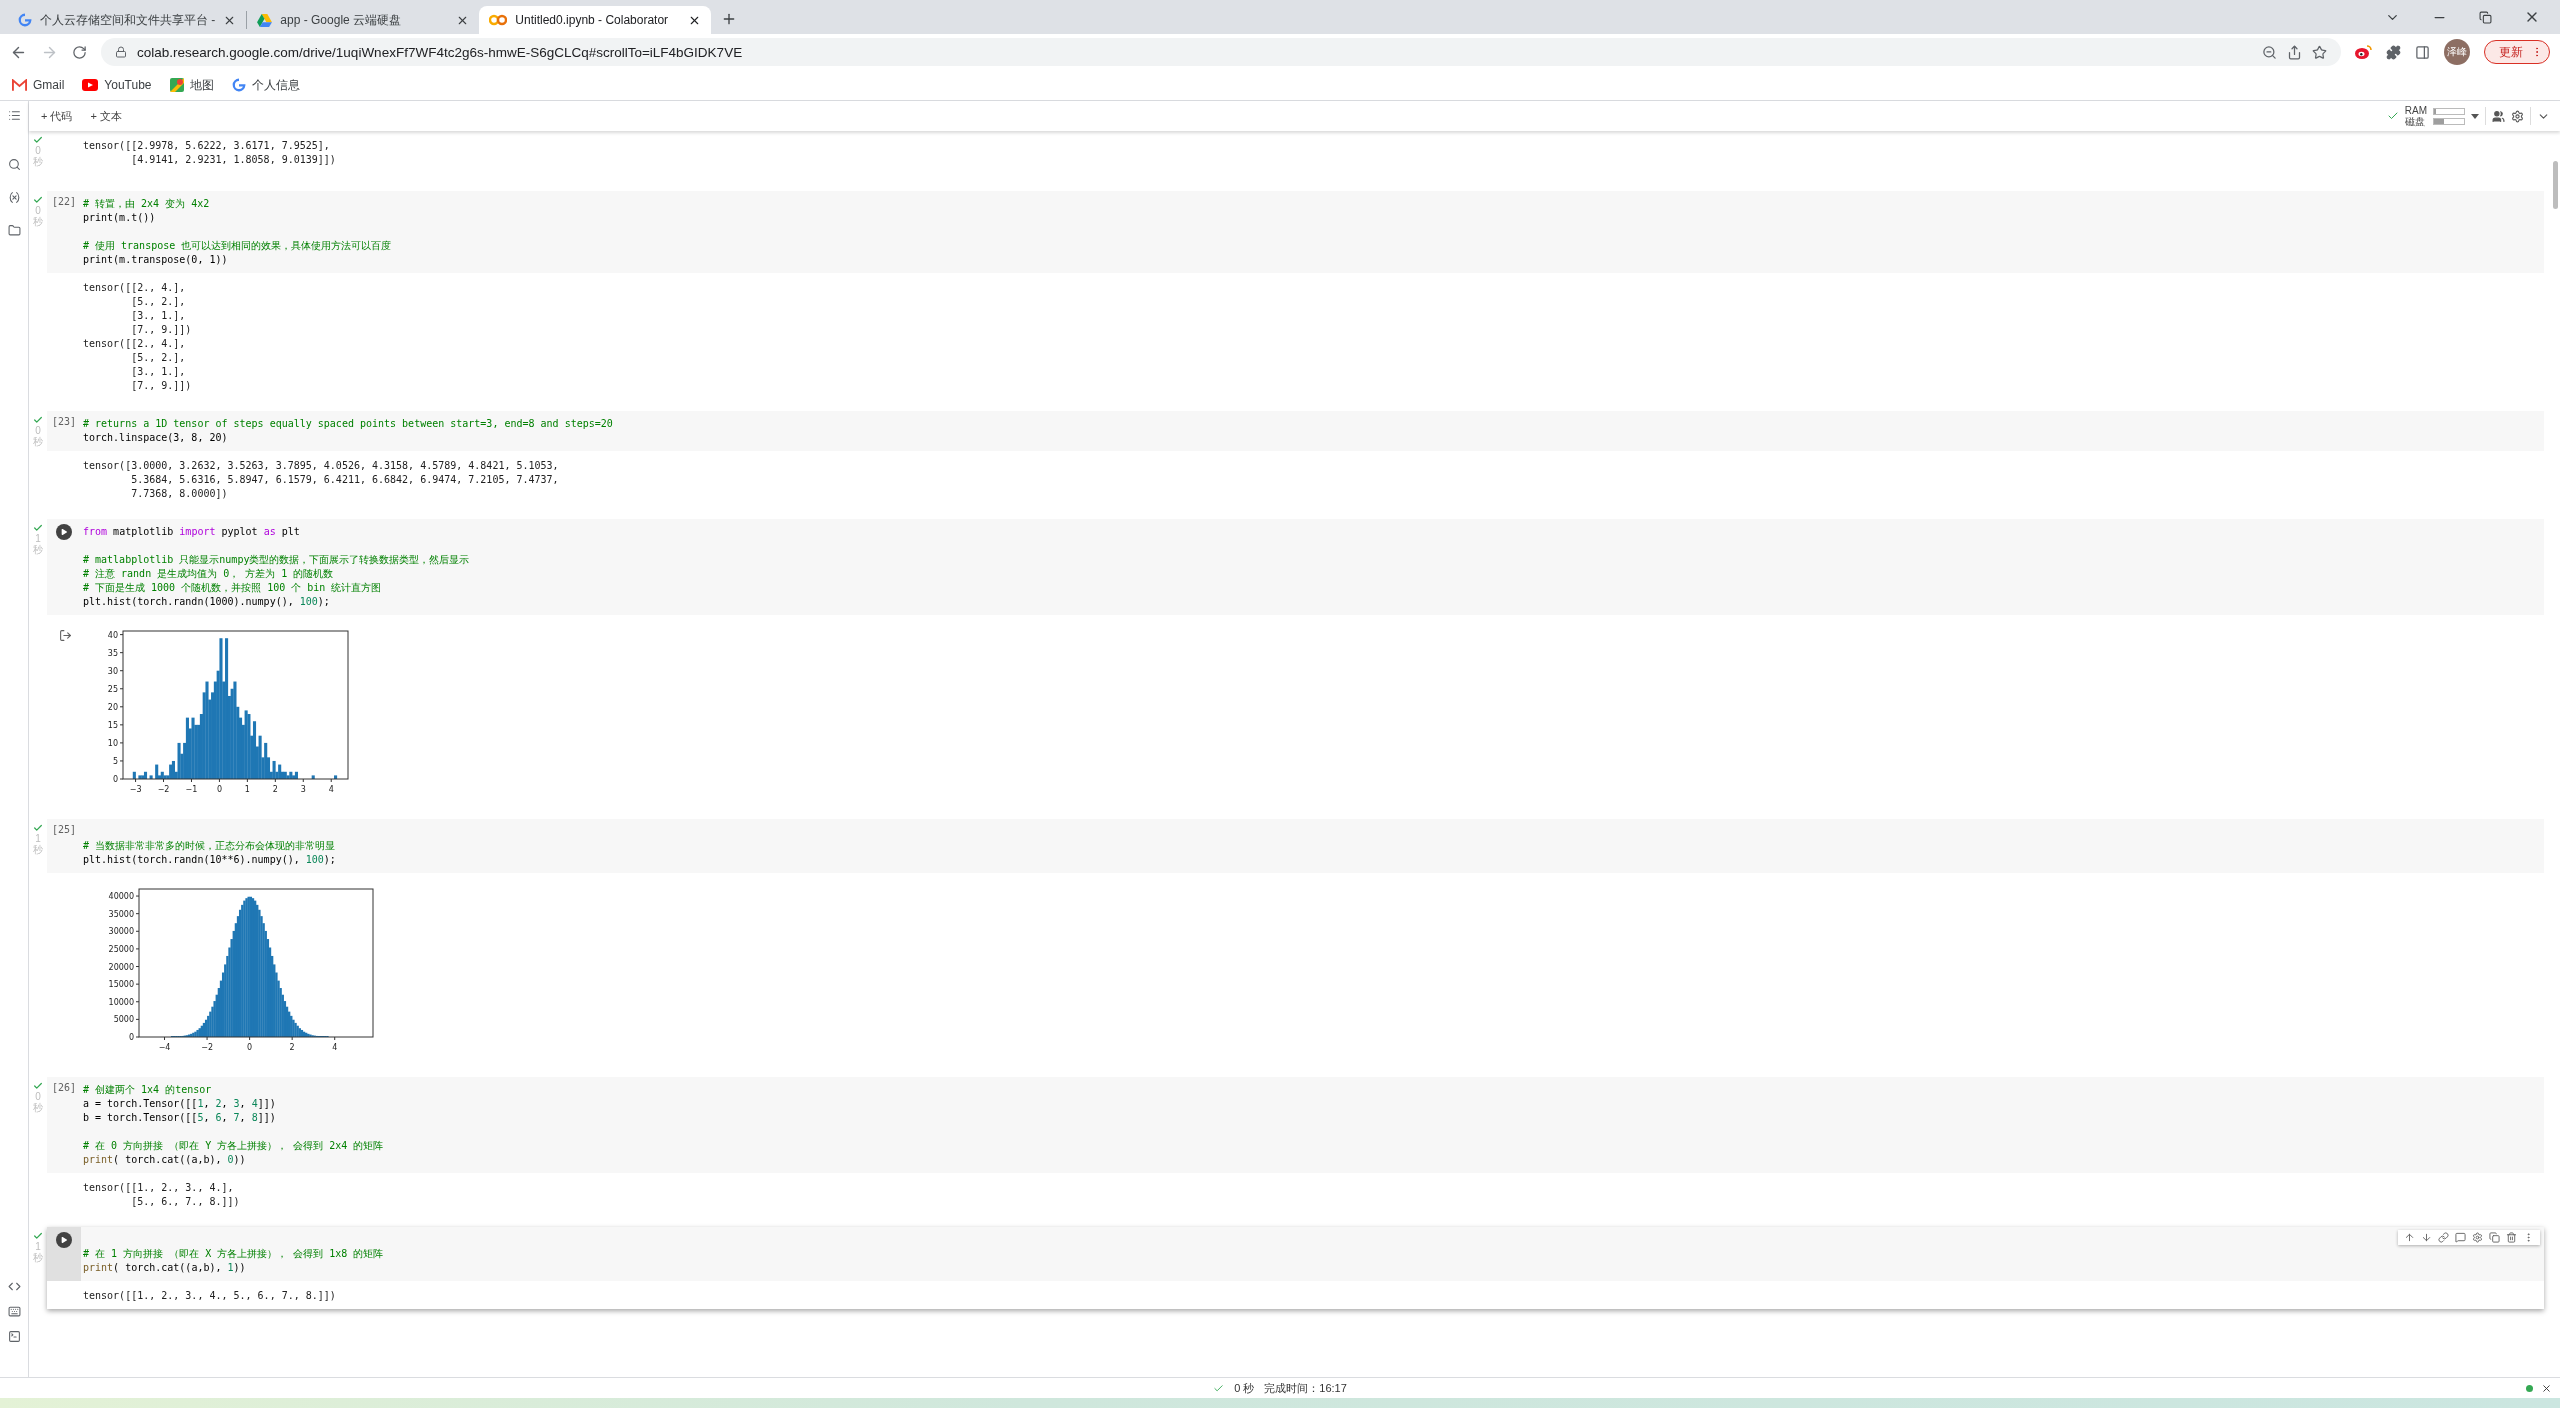 The width and height of the screenshot is (2560, 1408). Describe the element at coordinates (121, 949) in the screenshot. I see `tick-label: 25000` at that location.